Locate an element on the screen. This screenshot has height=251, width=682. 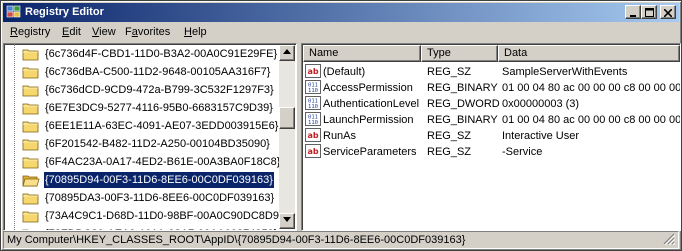
menu-edit: Edit is located at coordinates (71, 32).